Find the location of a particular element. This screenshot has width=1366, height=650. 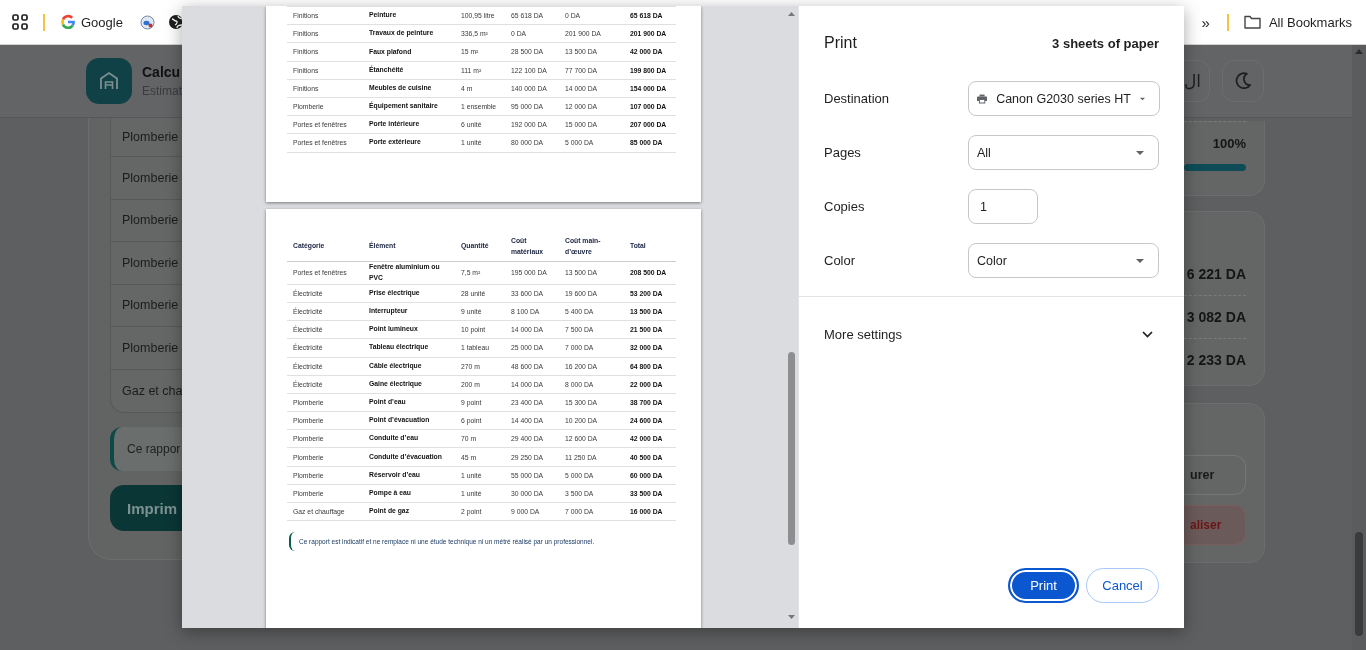

print-button: Imprim is located at coordinates (146, 508).